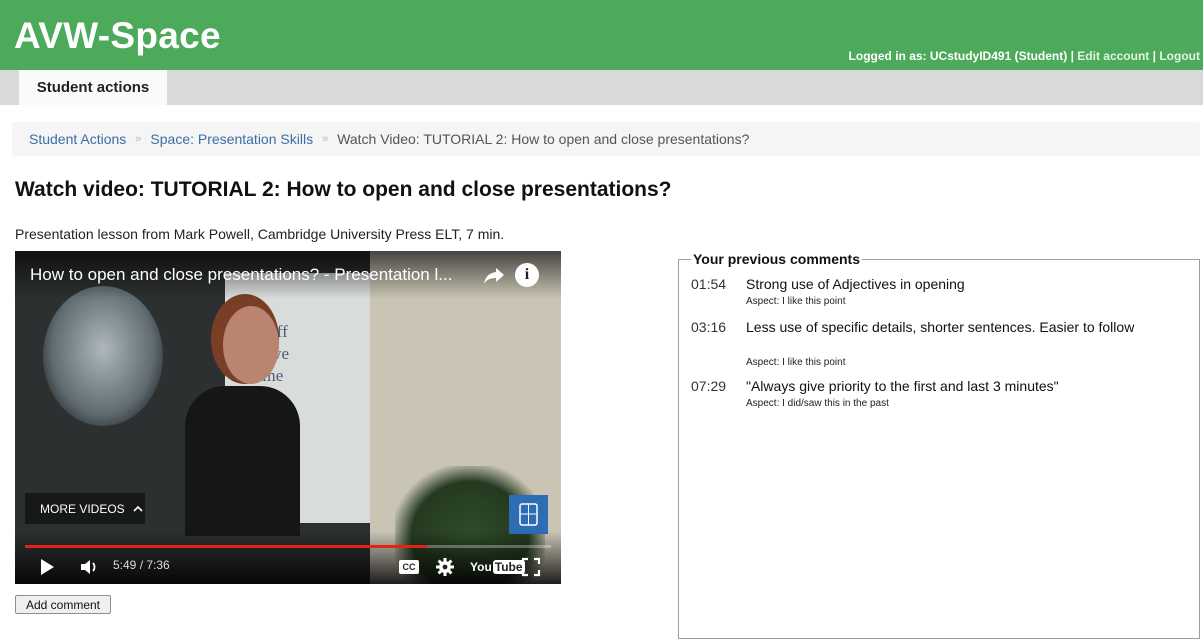 The width and height of the screenshot is (1203, 639). What do you see at coordinates (494, 275) in the screenshot?
I see `share-icon` at bounding box center [494, 275].